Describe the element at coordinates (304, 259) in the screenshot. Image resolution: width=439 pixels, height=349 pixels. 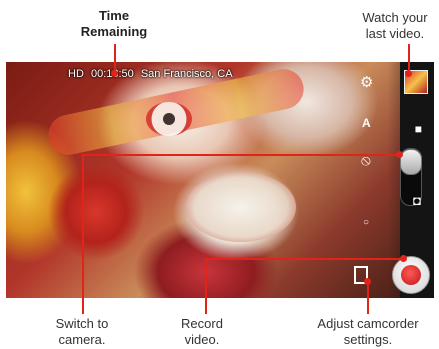
I see `leader-record-h` at that location.